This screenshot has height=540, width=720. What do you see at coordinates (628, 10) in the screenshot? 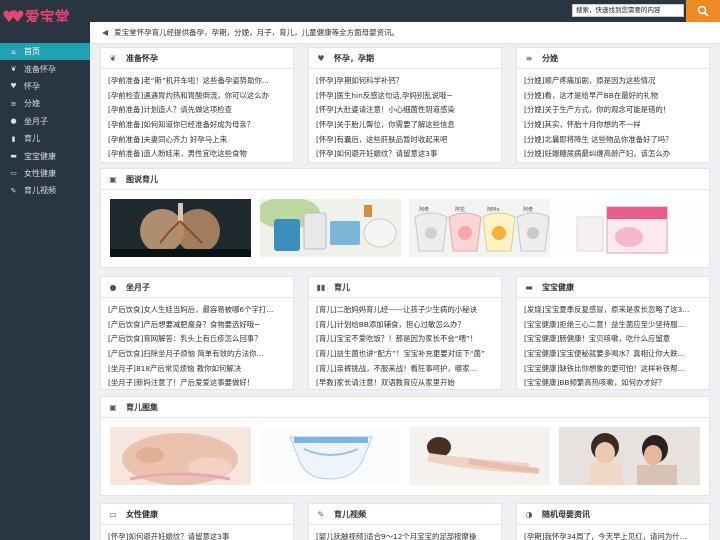
I see `search-input: 搜索，快速找到您需要的内容` at bounding box center [628, 10].